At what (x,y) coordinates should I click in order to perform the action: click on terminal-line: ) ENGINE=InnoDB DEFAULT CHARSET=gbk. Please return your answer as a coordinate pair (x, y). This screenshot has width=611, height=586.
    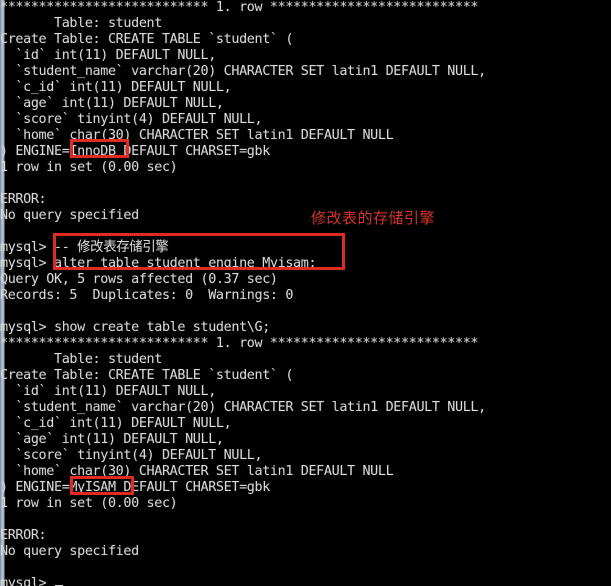
    Looking at the image, I should click on (135, 151).